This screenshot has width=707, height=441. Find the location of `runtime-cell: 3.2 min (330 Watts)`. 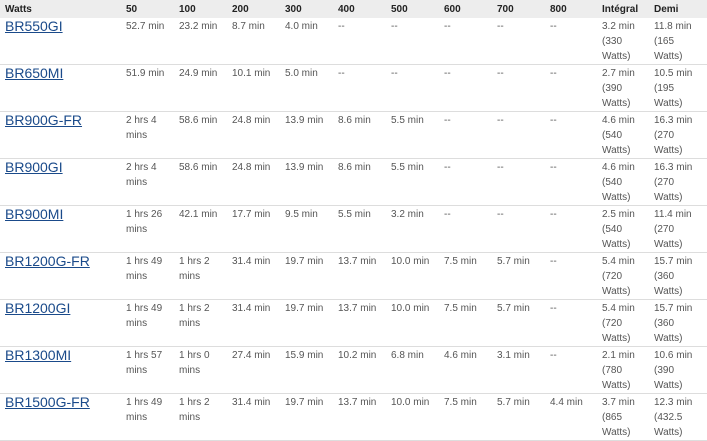

runtime-cell: 3.2 min (330 Watts) is located at coordinates (624, 41).